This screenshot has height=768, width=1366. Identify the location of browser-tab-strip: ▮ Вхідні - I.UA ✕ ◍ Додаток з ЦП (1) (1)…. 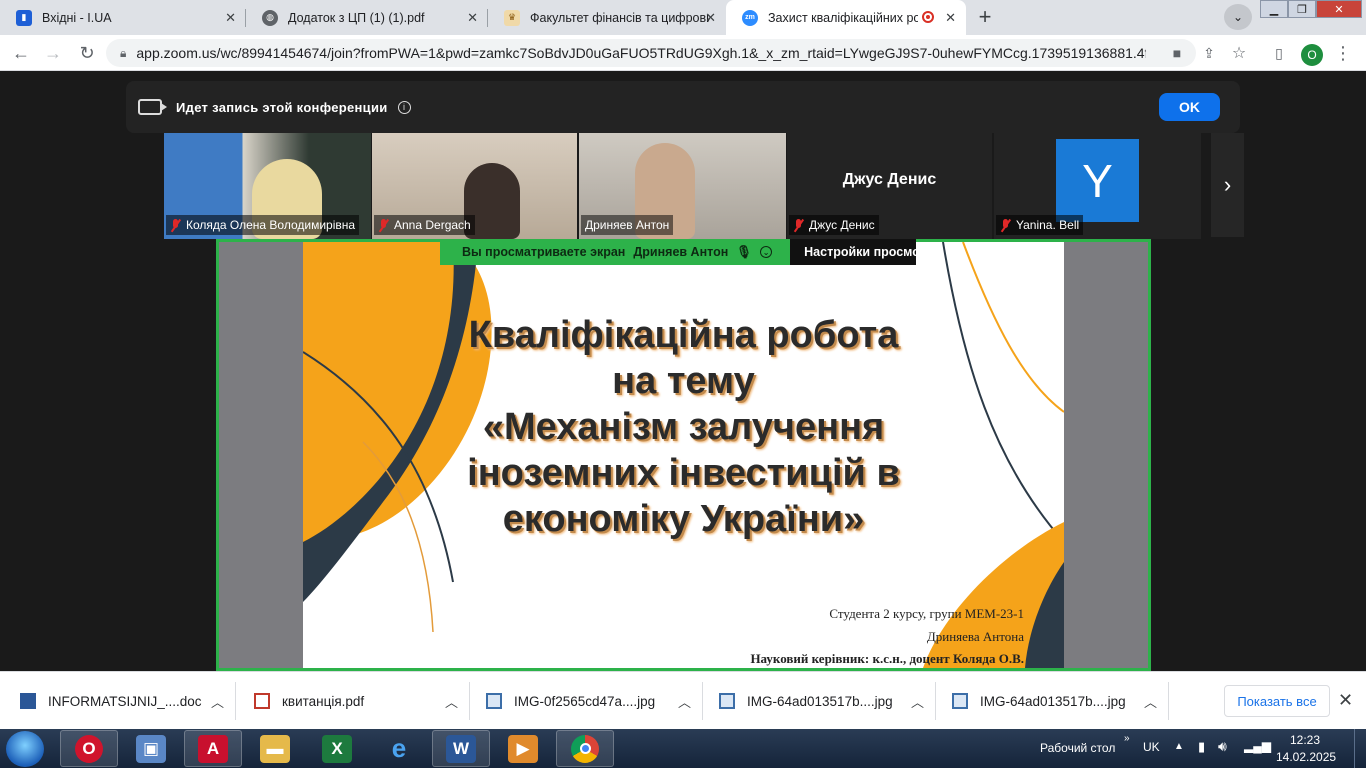
(683, 17).